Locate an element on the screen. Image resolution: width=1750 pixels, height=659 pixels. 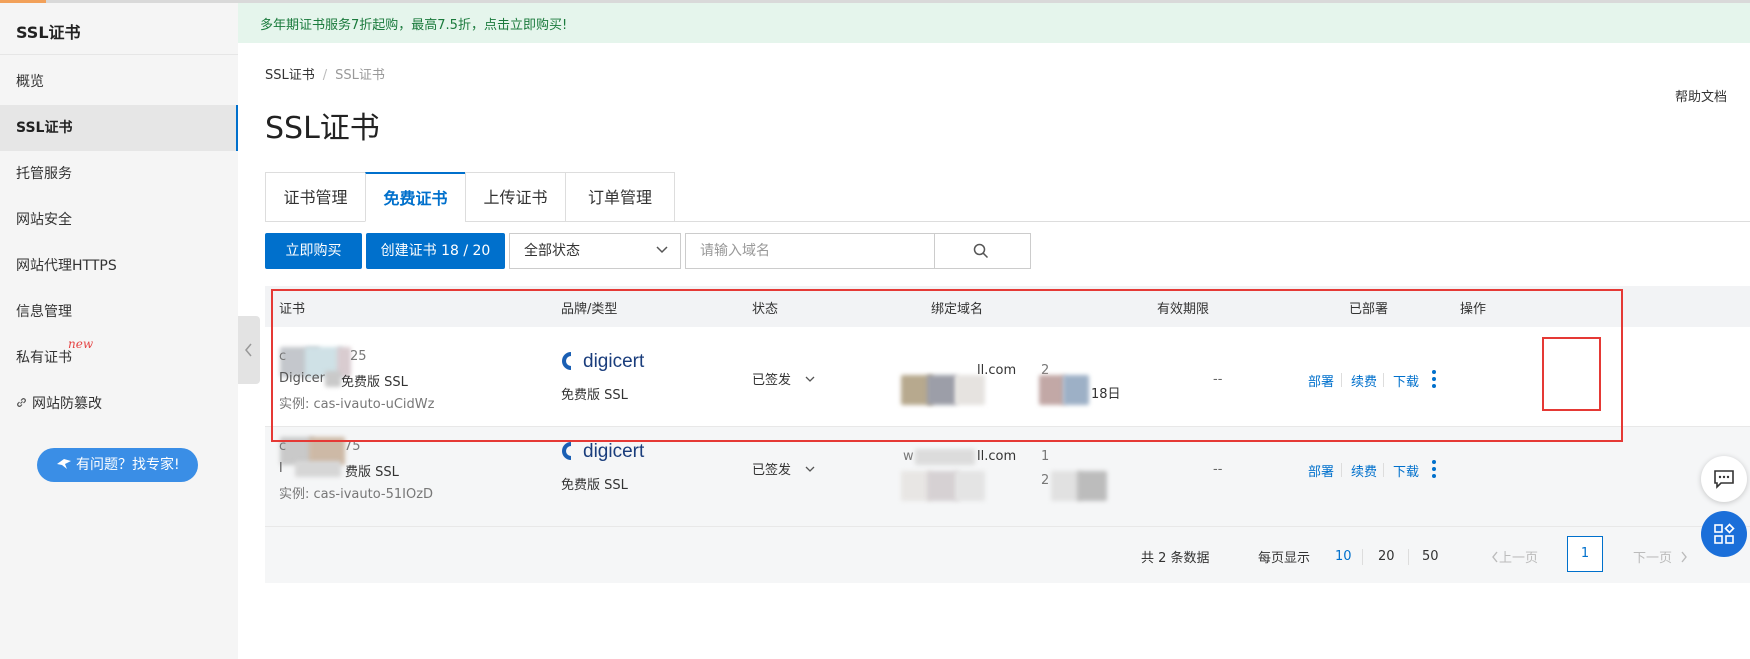
tab-cert-management: 证书管理 is located at coordinates (315, 197).